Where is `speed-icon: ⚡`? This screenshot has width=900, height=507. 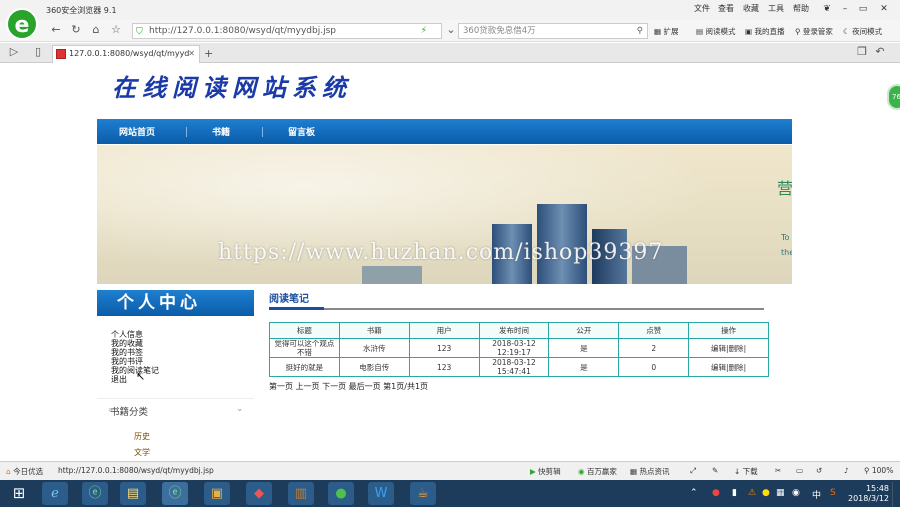
speed-icon: ⚡ is located at coordinates (424, 31).